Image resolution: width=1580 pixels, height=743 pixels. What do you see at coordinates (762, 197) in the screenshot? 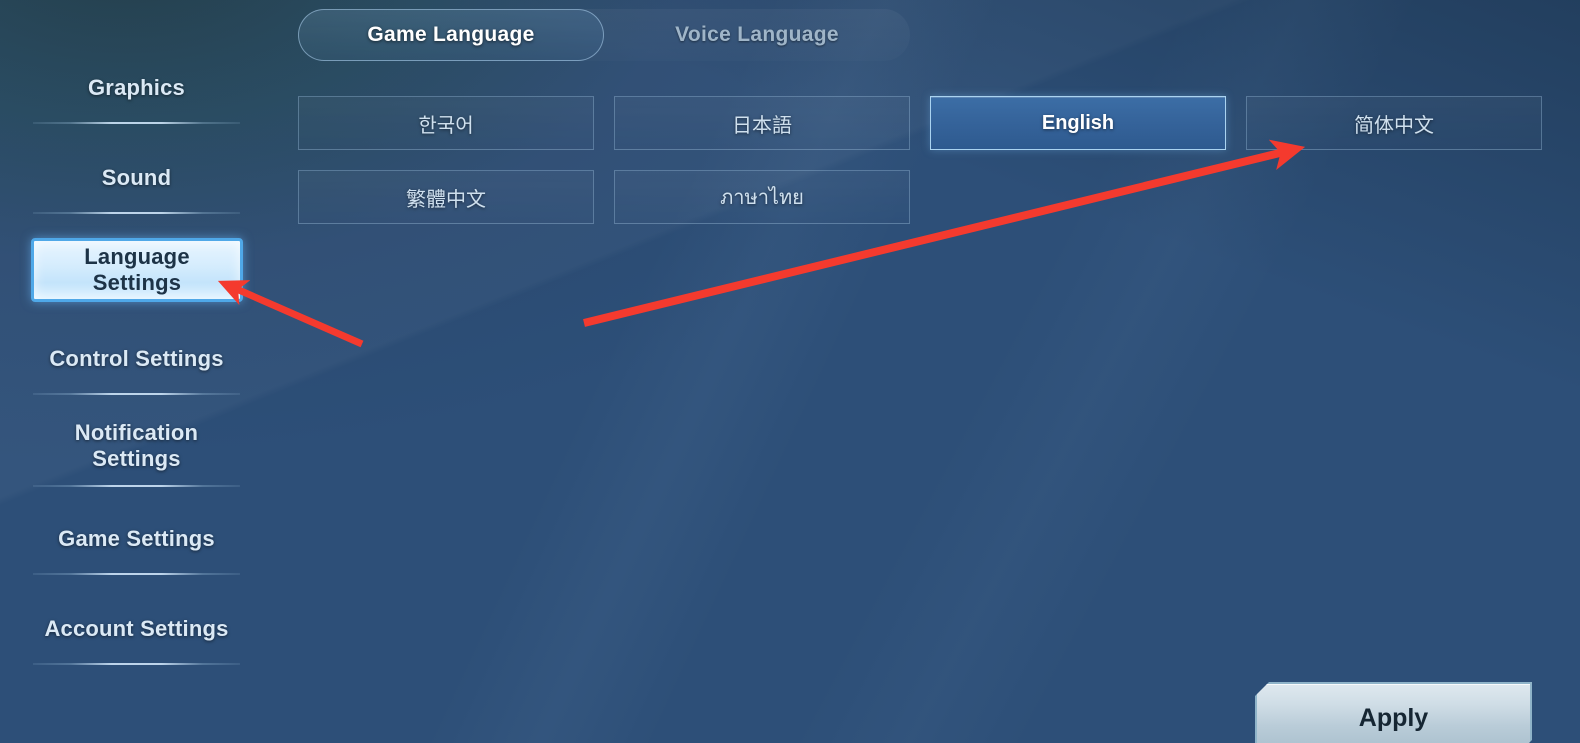
I see `language-option-thai: ภาษาไทย` at bounding box center [762, 197].